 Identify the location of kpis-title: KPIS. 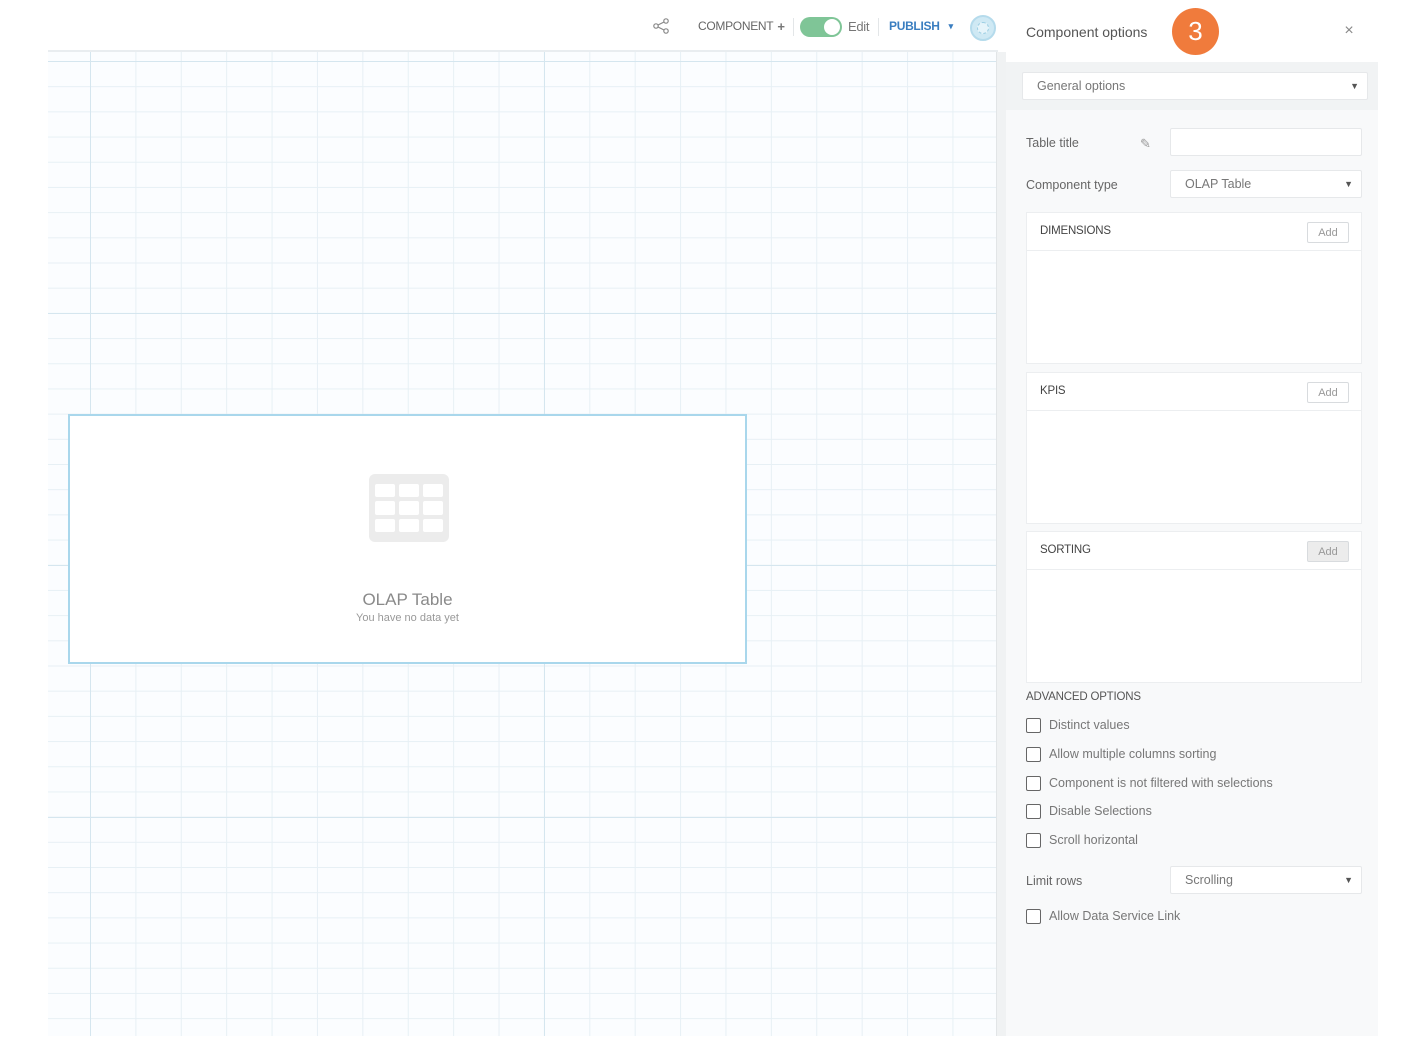
(1053, 391).